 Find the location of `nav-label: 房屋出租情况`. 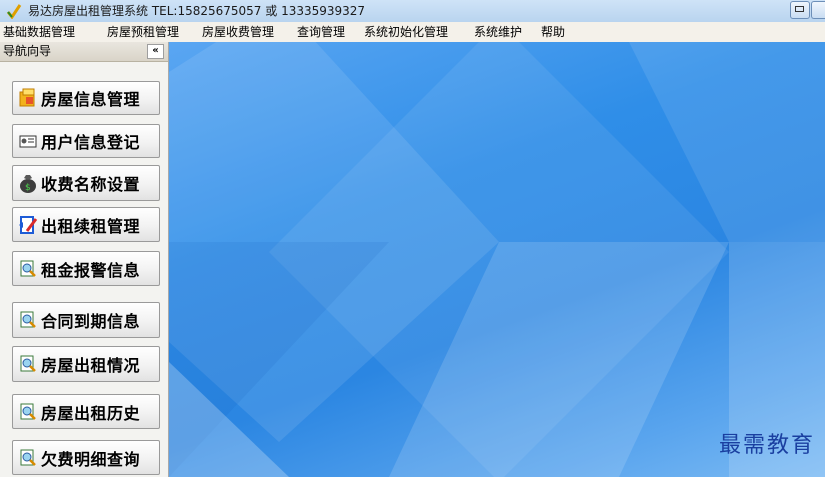

nav-label: 房屋出租情况 is located at coordinates (91, 365).